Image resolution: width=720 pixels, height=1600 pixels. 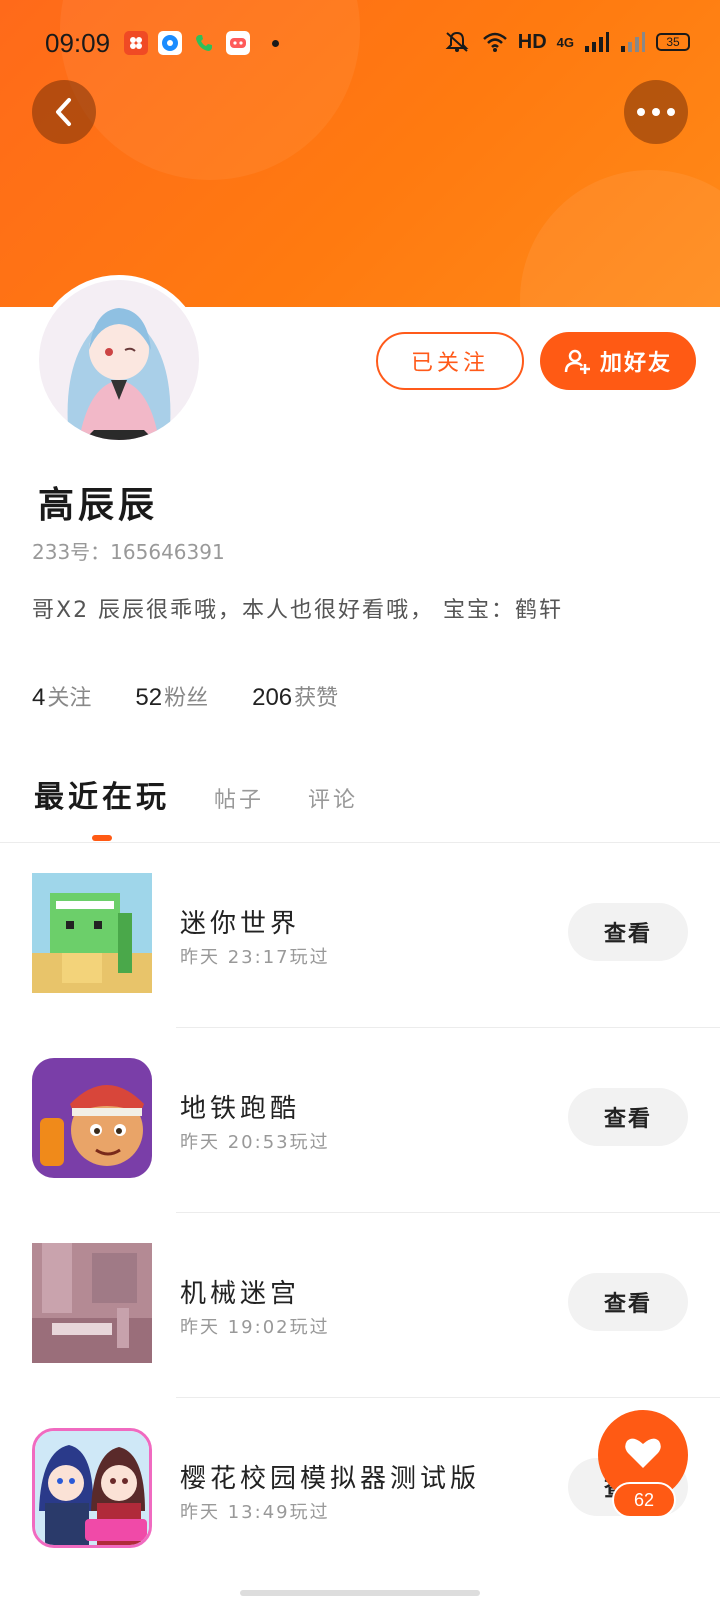 I want to click on game-name: 迷你世界, so click(x=240, y=924).